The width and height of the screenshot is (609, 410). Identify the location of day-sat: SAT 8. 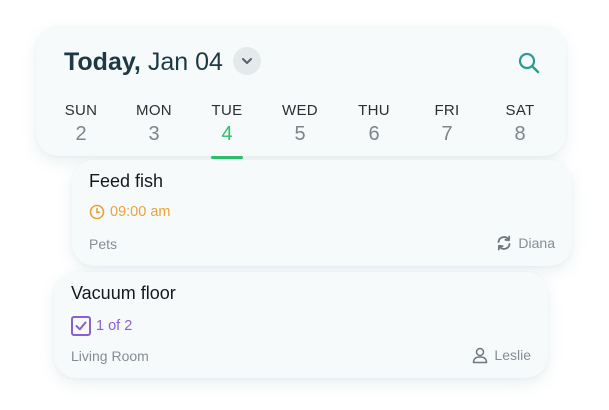
(520, 124).